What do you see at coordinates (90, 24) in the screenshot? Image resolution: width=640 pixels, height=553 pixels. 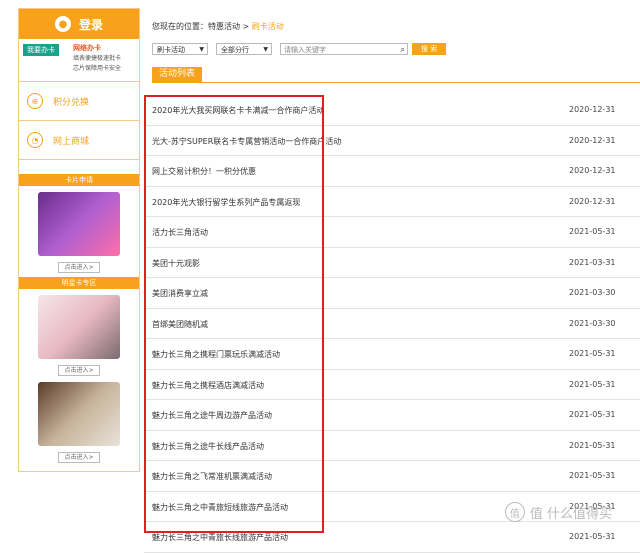 I see `login-label: 登录` at bounding box center [90, 24].